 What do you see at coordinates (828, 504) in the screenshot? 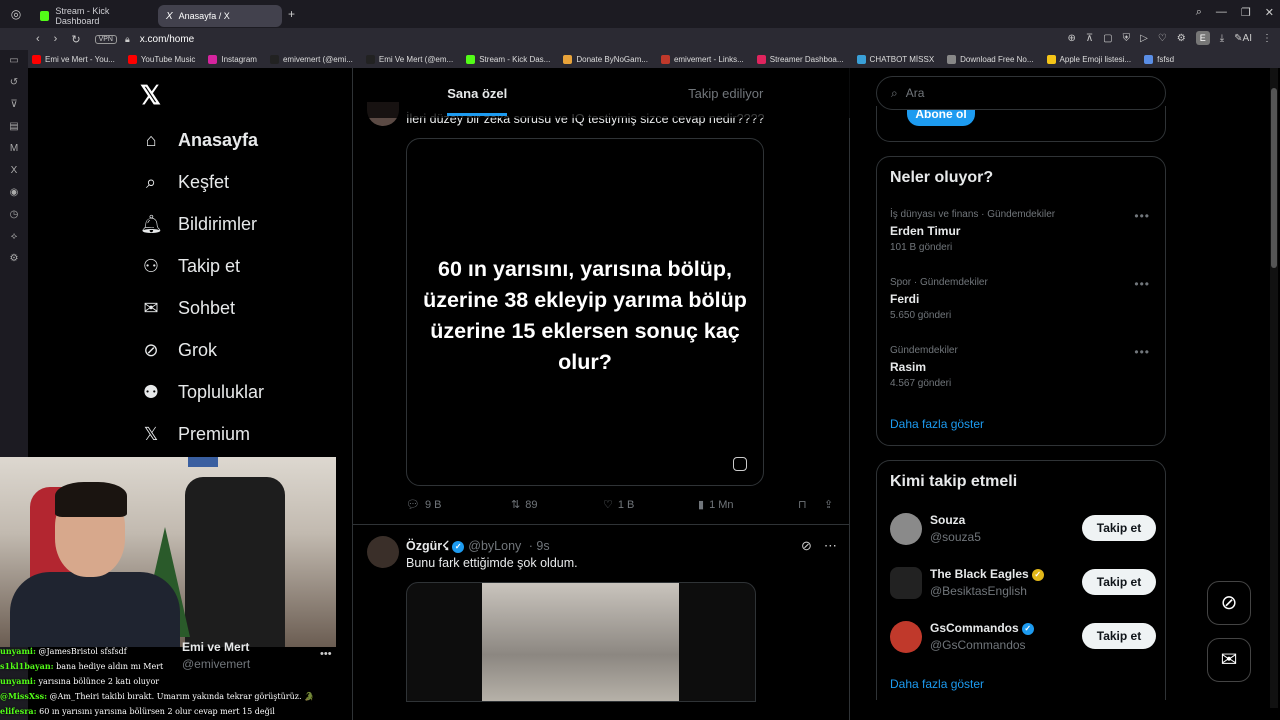
I see `share-button: ⇪` at bounding box center [828, 504].